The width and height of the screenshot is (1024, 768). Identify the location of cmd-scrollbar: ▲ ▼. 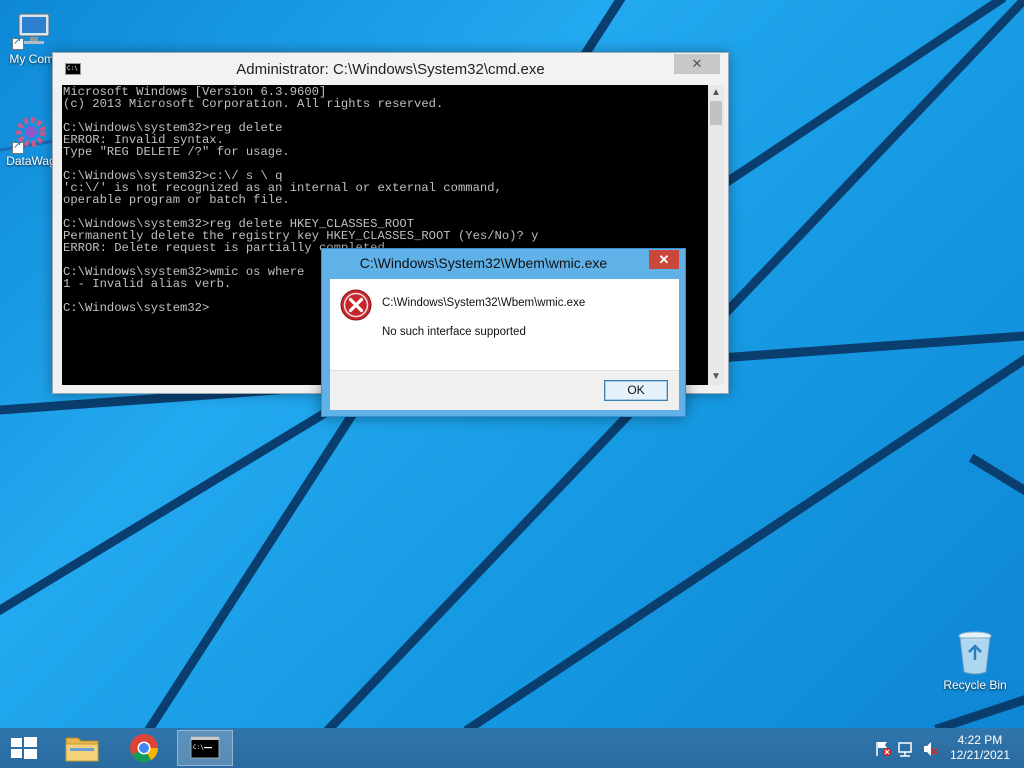
(716, 235).